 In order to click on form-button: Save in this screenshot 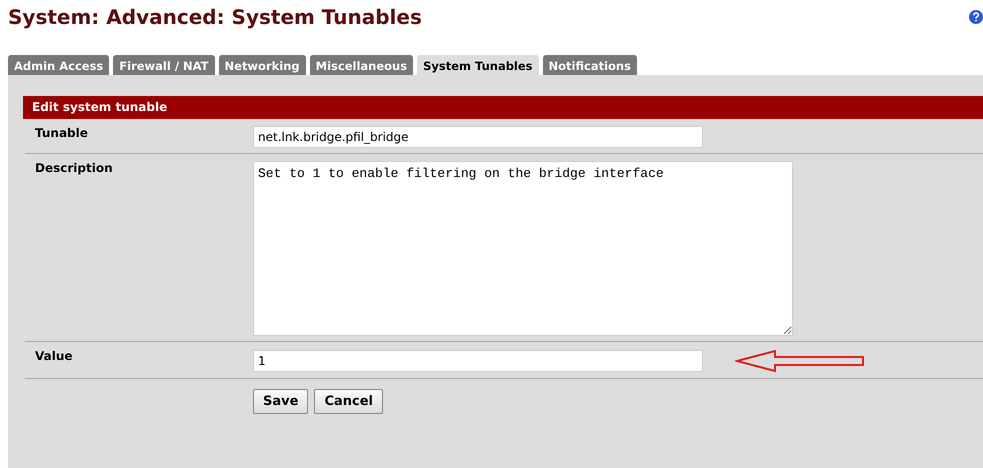, I will do `click(280, 401)`.